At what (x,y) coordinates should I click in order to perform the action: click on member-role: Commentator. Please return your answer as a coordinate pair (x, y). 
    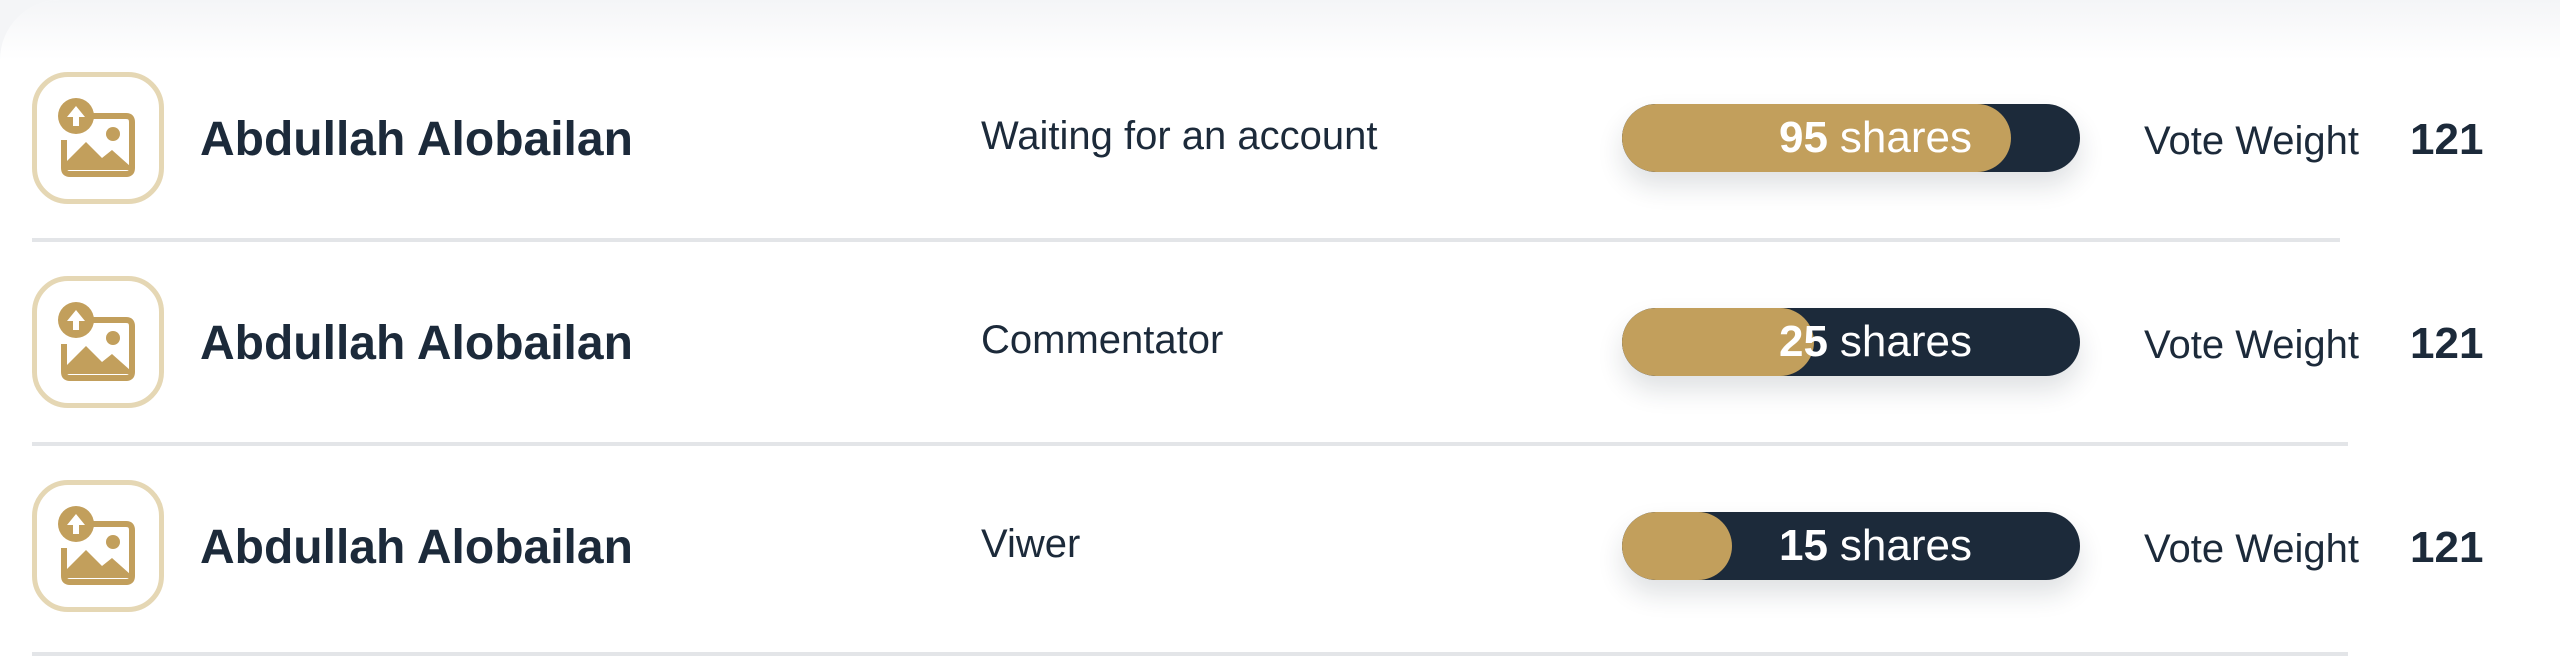
    Looking at the image, I should click on (1102, 340).